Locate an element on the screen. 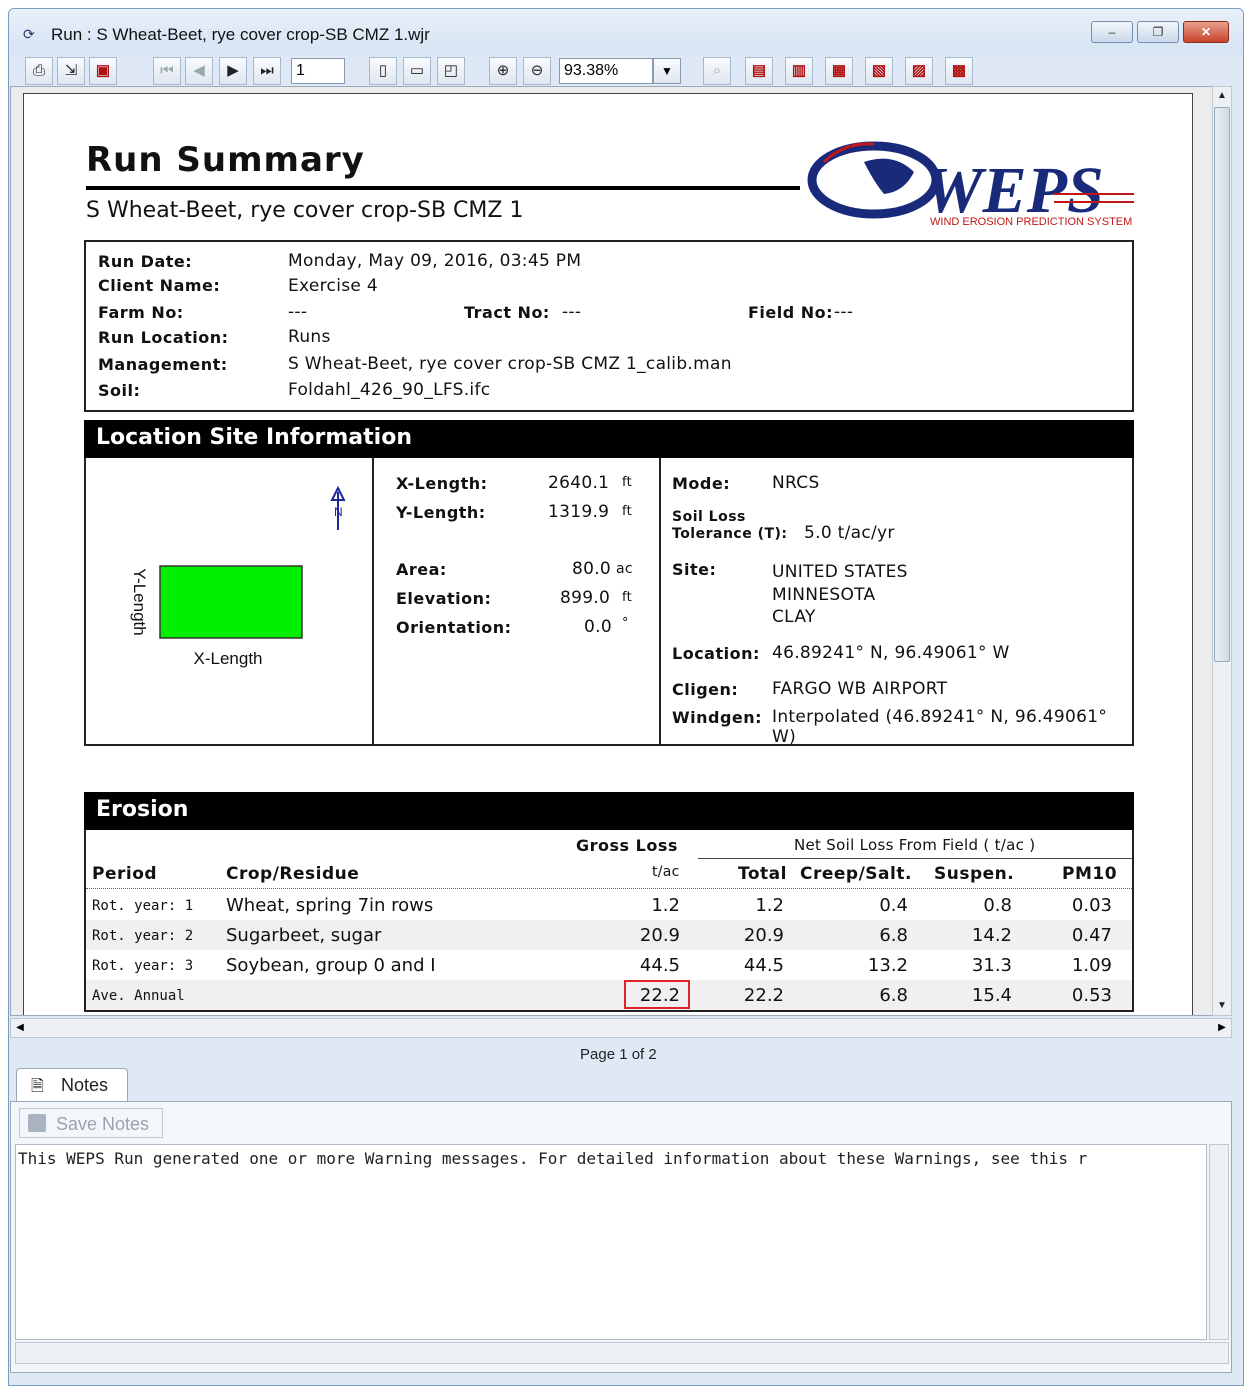 The height and width of the screenshot is (1388, 1250). area-value: 80.0 is located at coordinates (592, 569).